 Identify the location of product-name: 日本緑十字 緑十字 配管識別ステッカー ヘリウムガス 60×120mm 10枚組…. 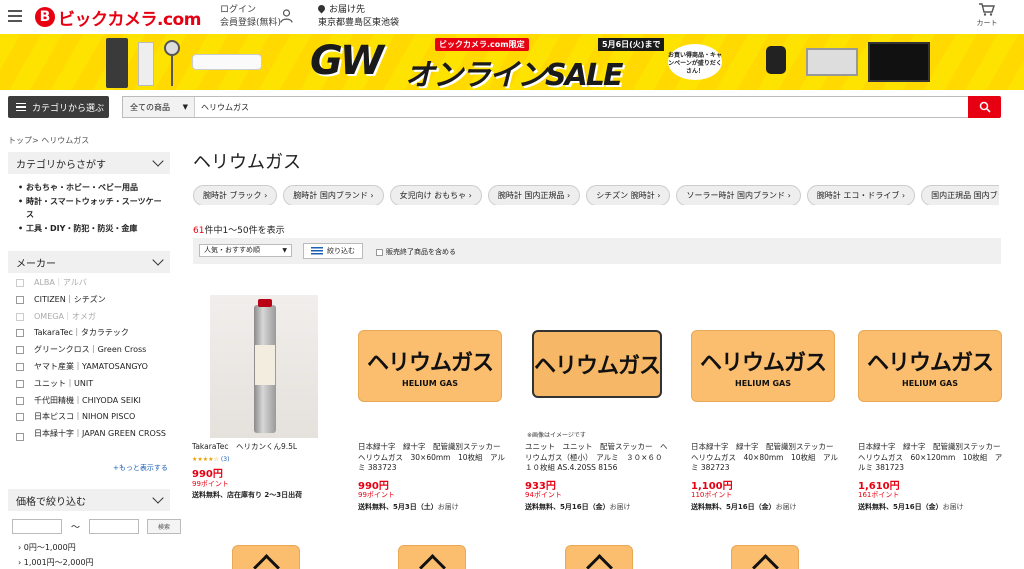
(933, 458).